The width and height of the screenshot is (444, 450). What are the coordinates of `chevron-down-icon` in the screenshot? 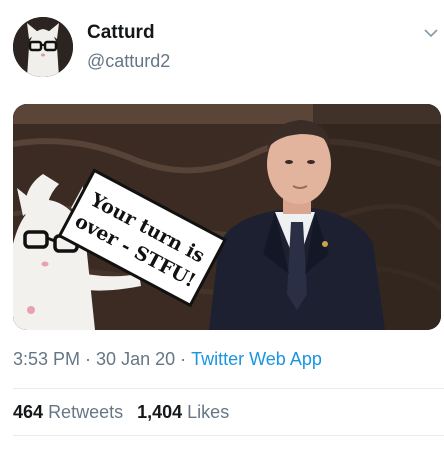 It's located at (431, 33).